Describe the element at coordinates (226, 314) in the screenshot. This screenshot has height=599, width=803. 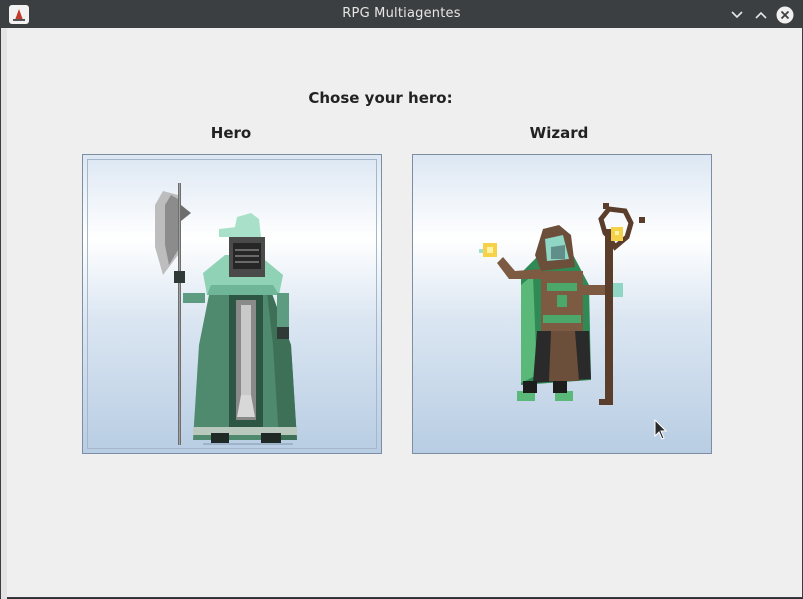
I see `armored-knight-icon` at that location.